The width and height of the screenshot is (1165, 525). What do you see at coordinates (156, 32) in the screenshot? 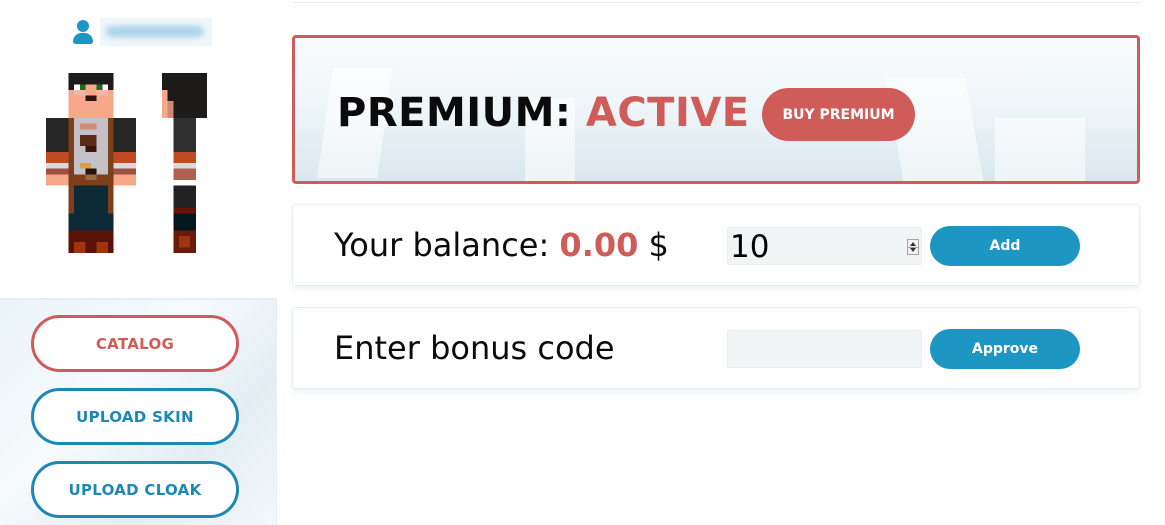
I see `username: username (blurred)` at bounding box center [156, 32].